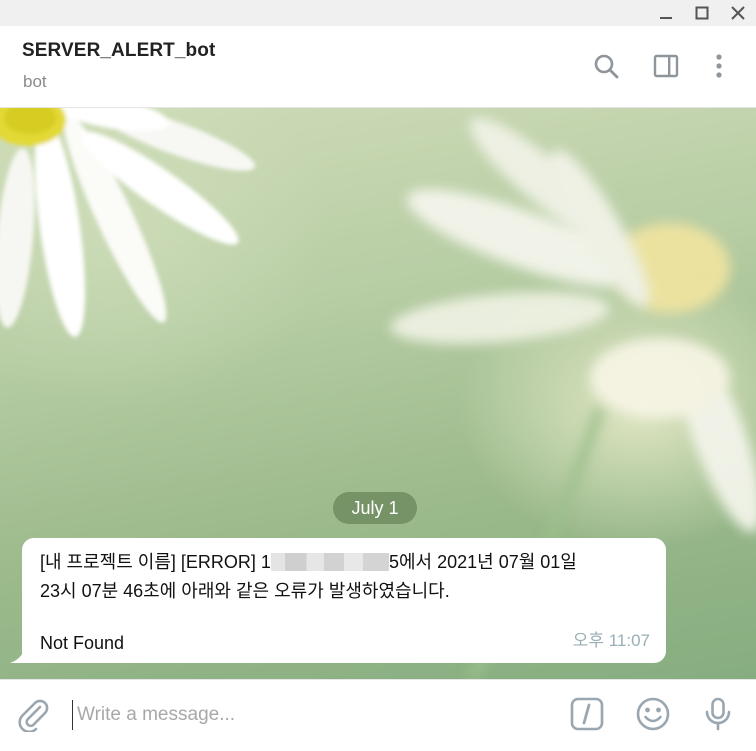 This screenshot has width=756, height=751. Describe the element at coordinates (482, 562) in the screenshot. I see `message-text-suffix: 5에서 2021년 07월 01일` at that location.